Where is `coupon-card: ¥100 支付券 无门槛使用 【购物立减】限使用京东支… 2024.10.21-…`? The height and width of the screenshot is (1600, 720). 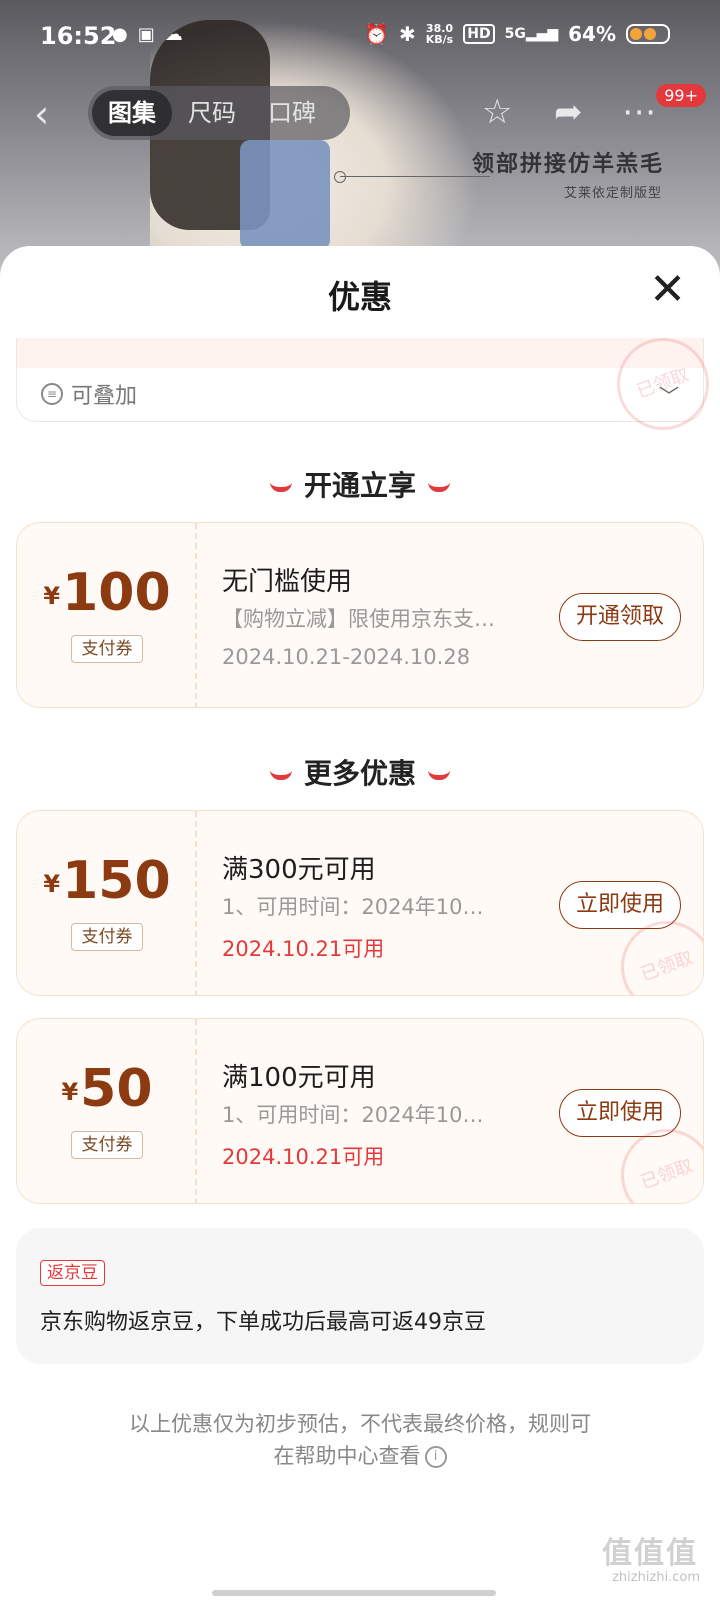 coupon-card: ¥100 支付券 无门槛使用 【购物立减】限使用京东支… 2024.10.21-… is located at coordinates (360, 615).